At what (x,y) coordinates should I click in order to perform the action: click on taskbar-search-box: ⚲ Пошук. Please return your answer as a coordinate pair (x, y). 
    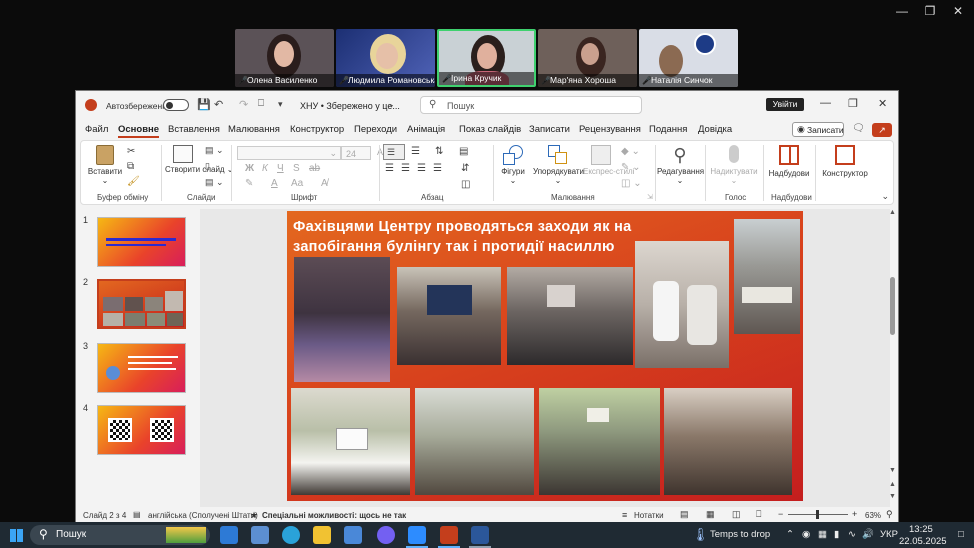
    Looking at the image, I should click on (120, 535).